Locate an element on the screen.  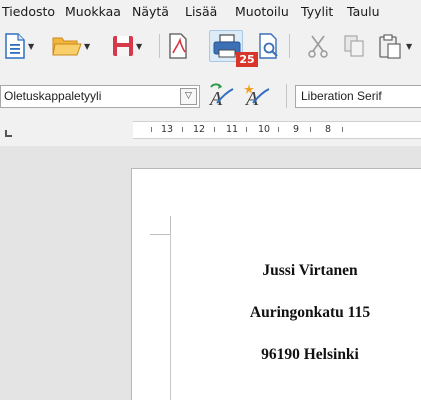
address-name-line: Jussi Virtanen is located at coordinates (310, 270).